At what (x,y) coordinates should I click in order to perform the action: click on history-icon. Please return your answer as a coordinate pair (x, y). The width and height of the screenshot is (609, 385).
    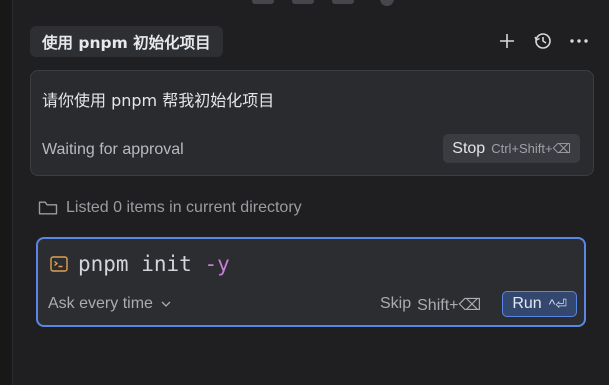
    Looking at the image, I should click on (542, 41).